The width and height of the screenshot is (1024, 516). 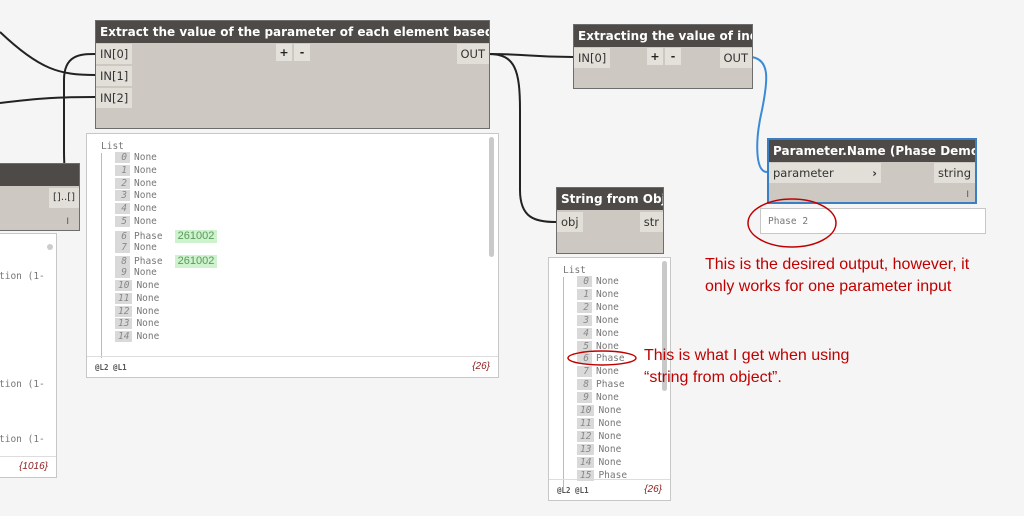 I want to click on wire-index6-to-parameter-name, so click(x=759, y=114).